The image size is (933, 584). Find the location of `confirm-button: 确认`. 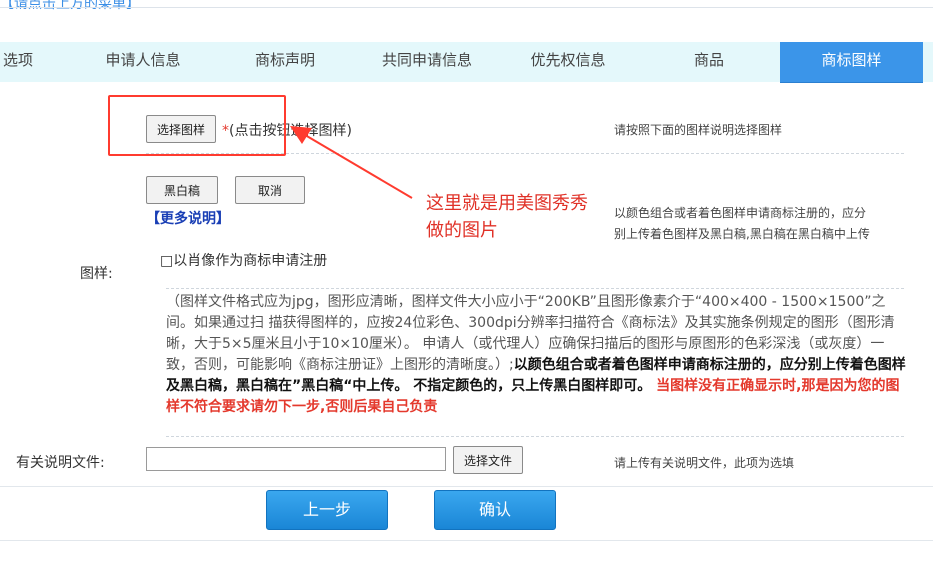

confirm-button: 确认 is located at coordinates (495, 510).